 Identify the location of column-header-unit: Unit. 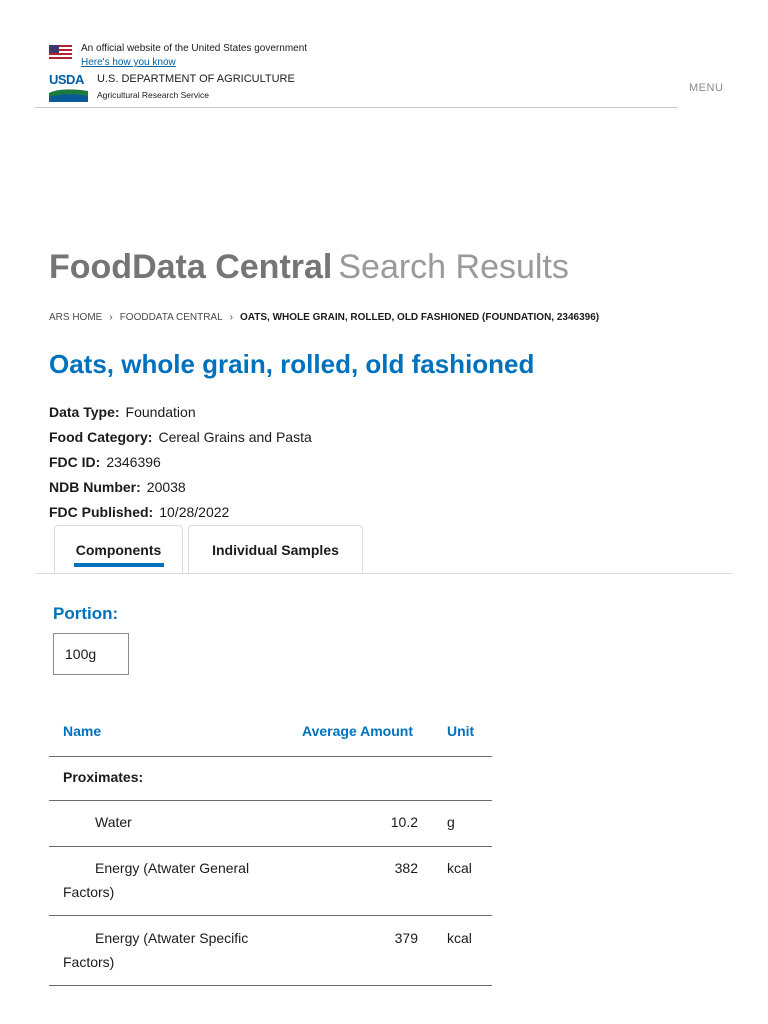
(460, 731).